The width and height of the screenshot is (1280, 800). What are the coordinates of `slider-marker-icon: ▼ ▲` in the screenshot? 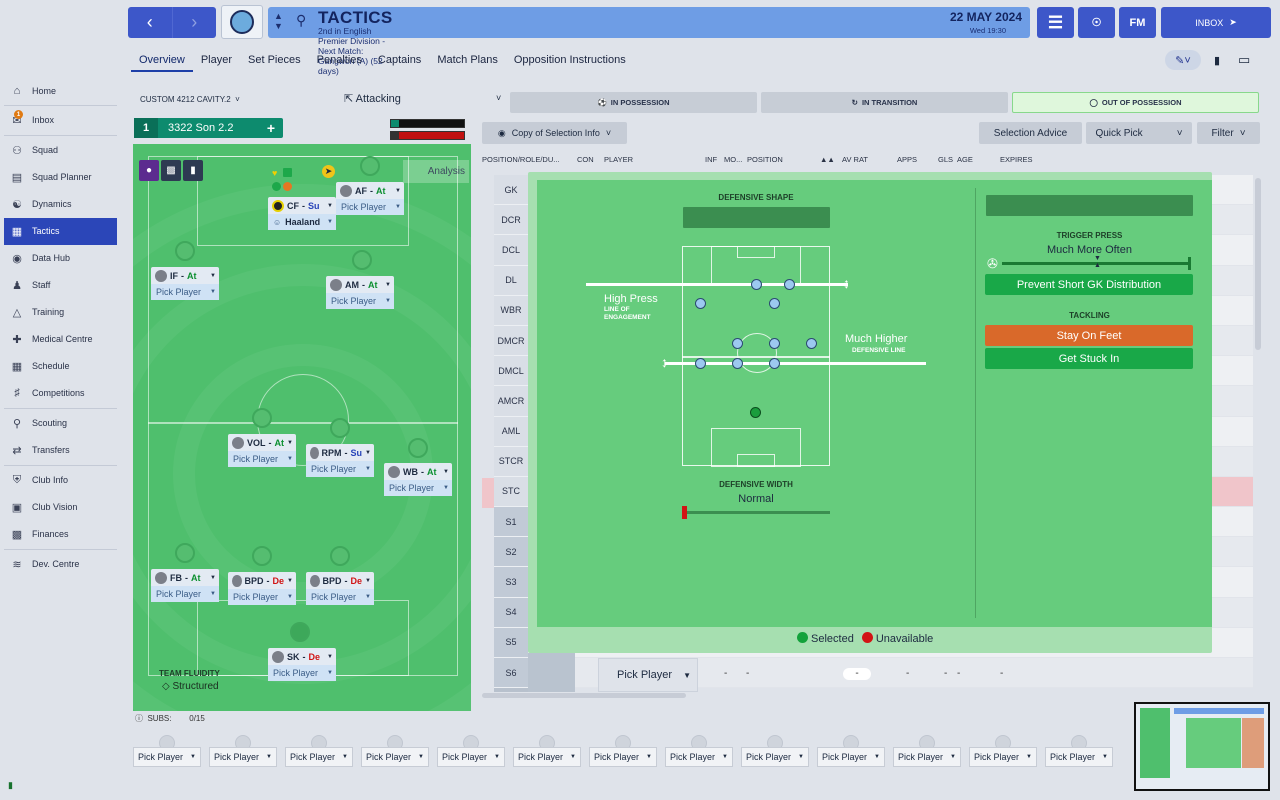 It's located at (1097, 262).